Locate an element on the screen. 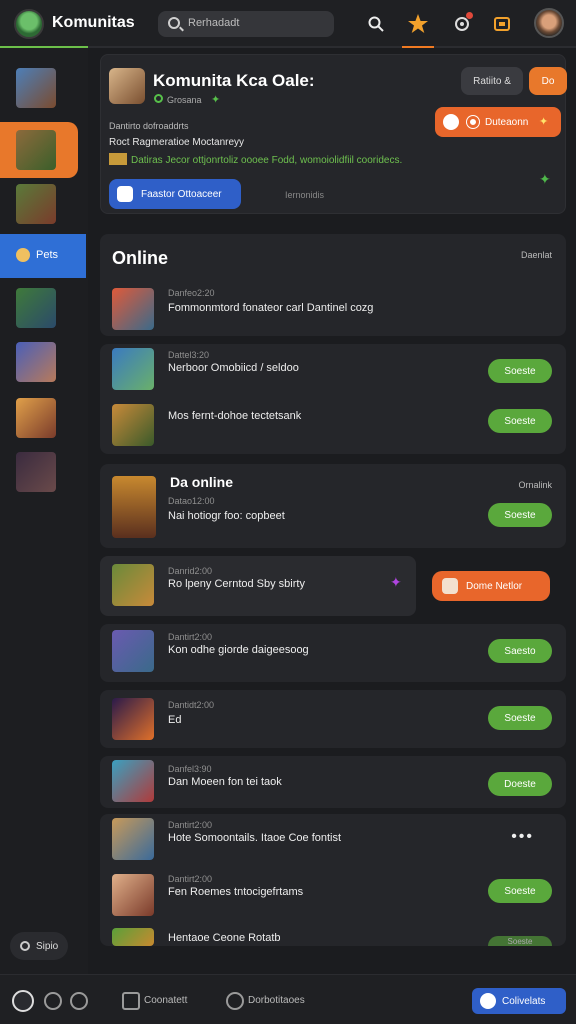 This screenshot has height=1024, width=576. chat-icon is located at coordinates (53, 1001).